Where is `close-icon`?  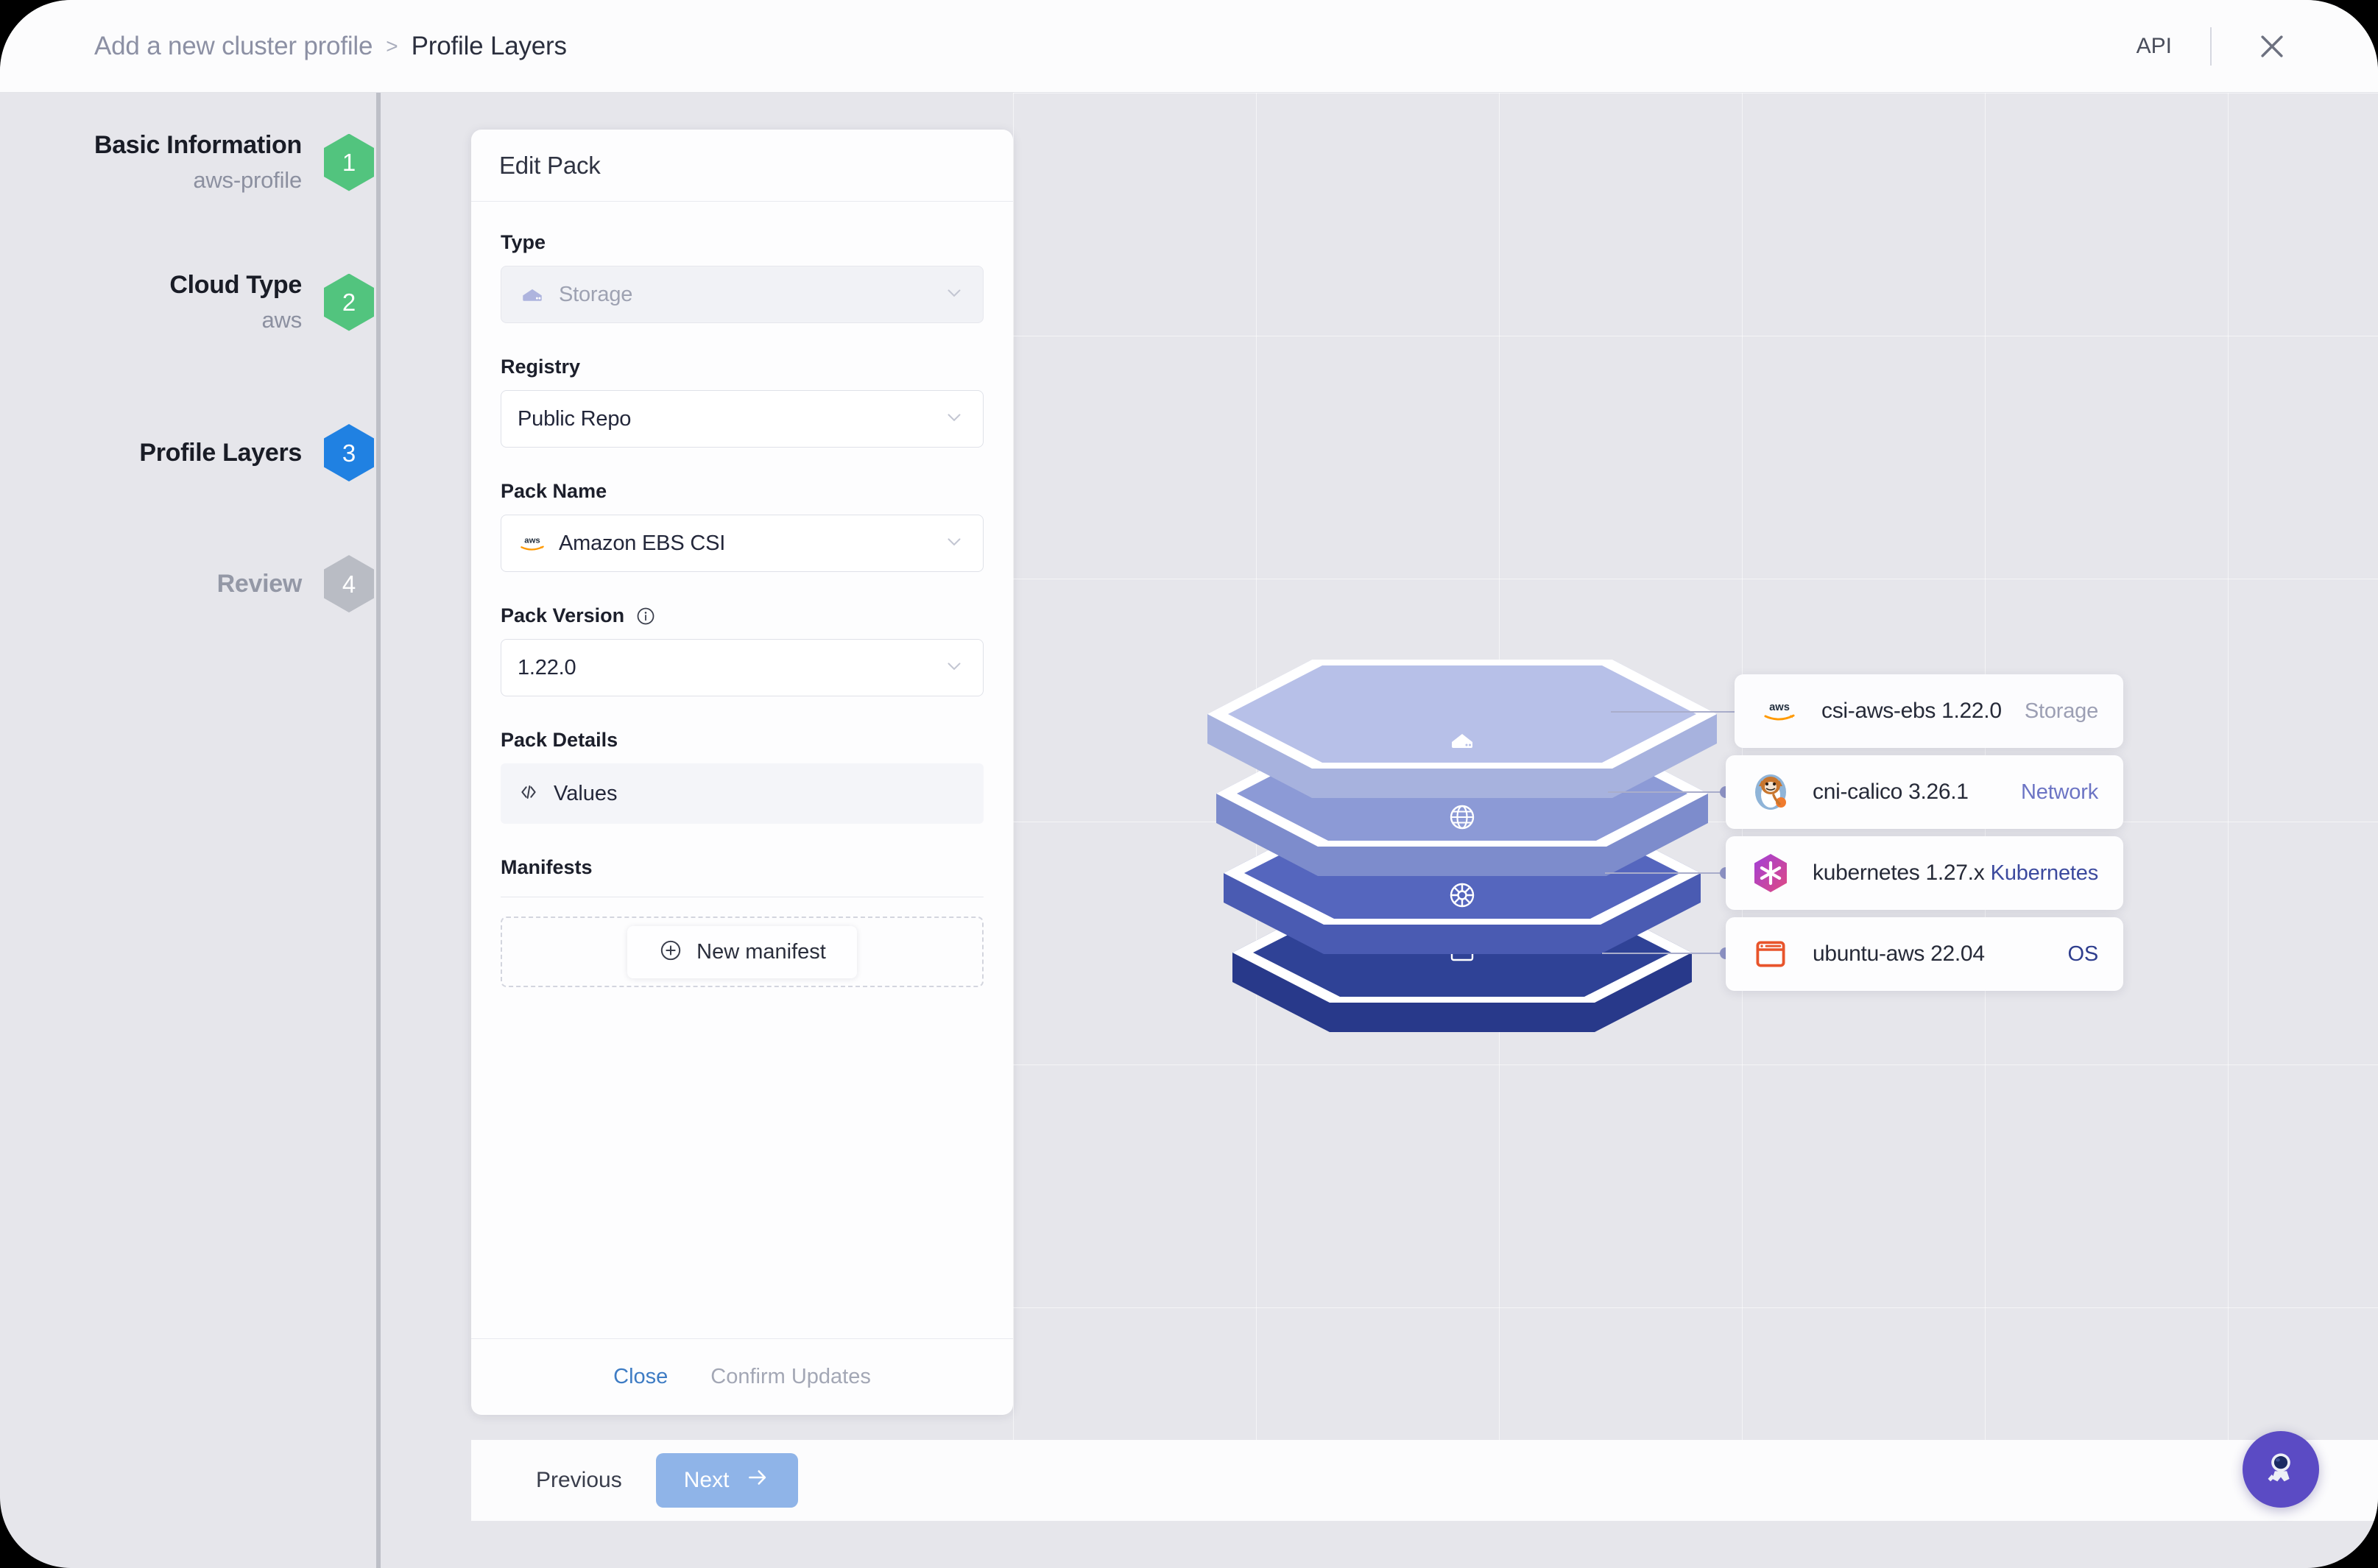
close-icon is located at coordinates (2272, 46).